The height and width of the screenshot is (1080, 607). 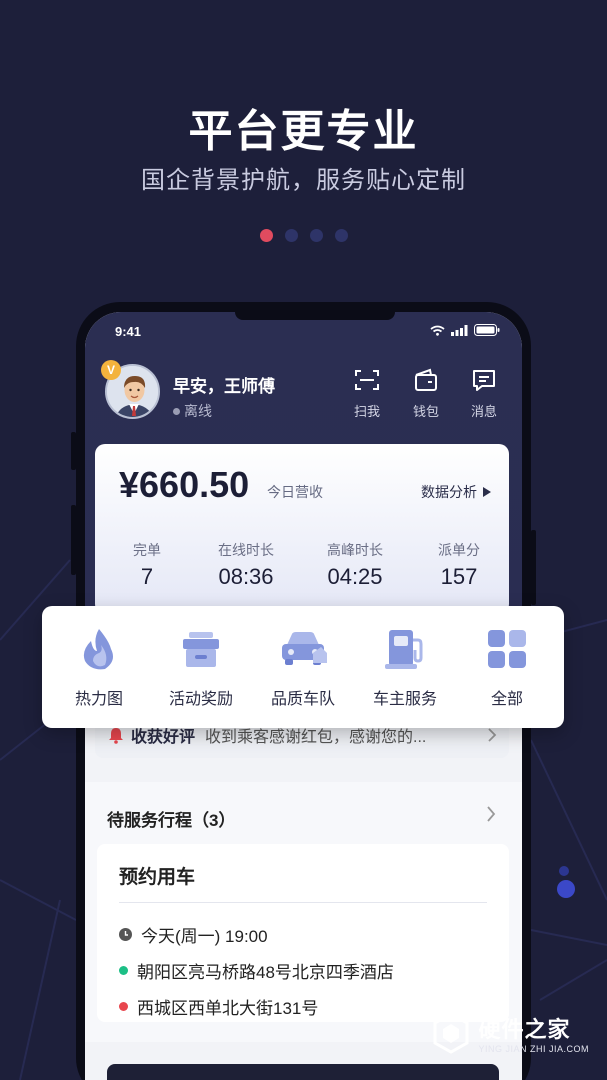 I want to click on greeting-text: 早安，王师傅, so click(x=224, y=386).